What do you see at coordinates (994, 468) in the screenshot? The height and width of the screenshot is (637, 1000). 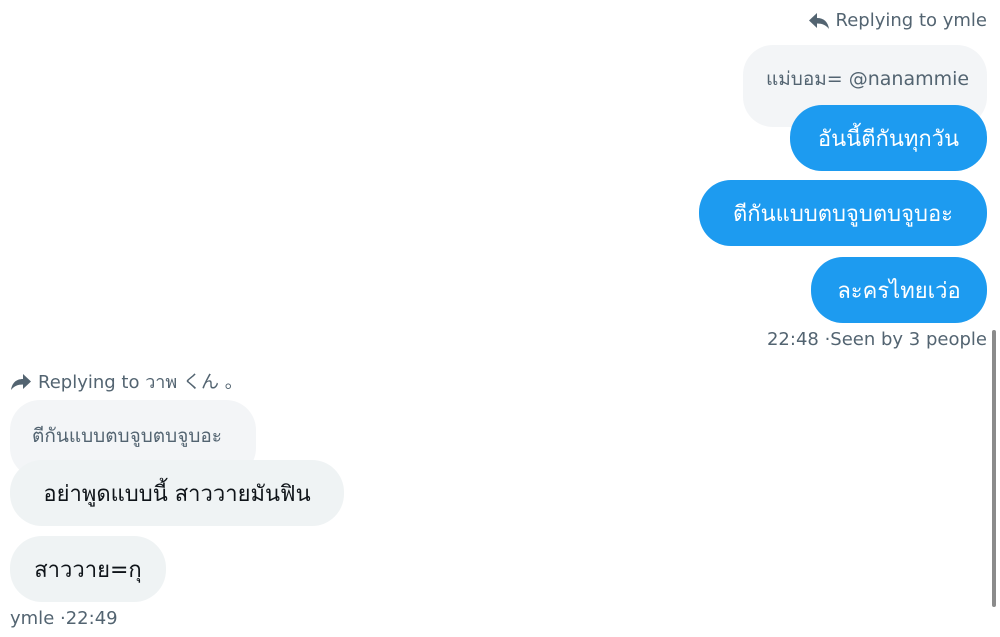 I see `scrollbar-thumb` at bounding box center [994, 468].